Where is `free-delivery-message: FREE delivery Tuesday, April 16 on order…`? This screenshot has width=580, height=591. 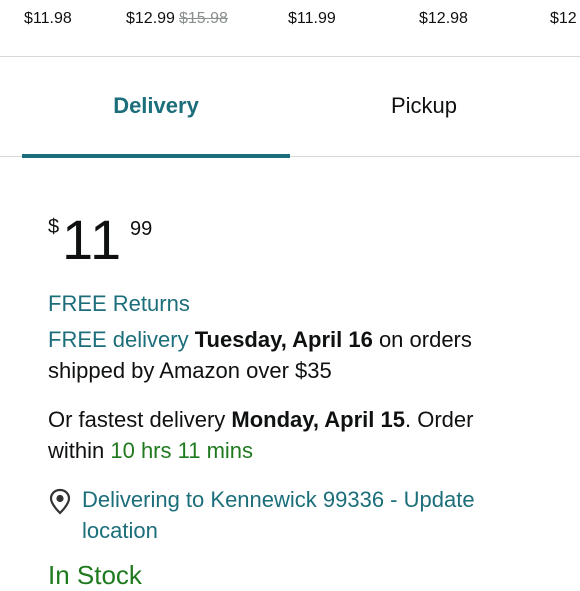
free-delivery-message: FREE delivery Tuesday, April 16 on order… is located at coordinates (293, 355).